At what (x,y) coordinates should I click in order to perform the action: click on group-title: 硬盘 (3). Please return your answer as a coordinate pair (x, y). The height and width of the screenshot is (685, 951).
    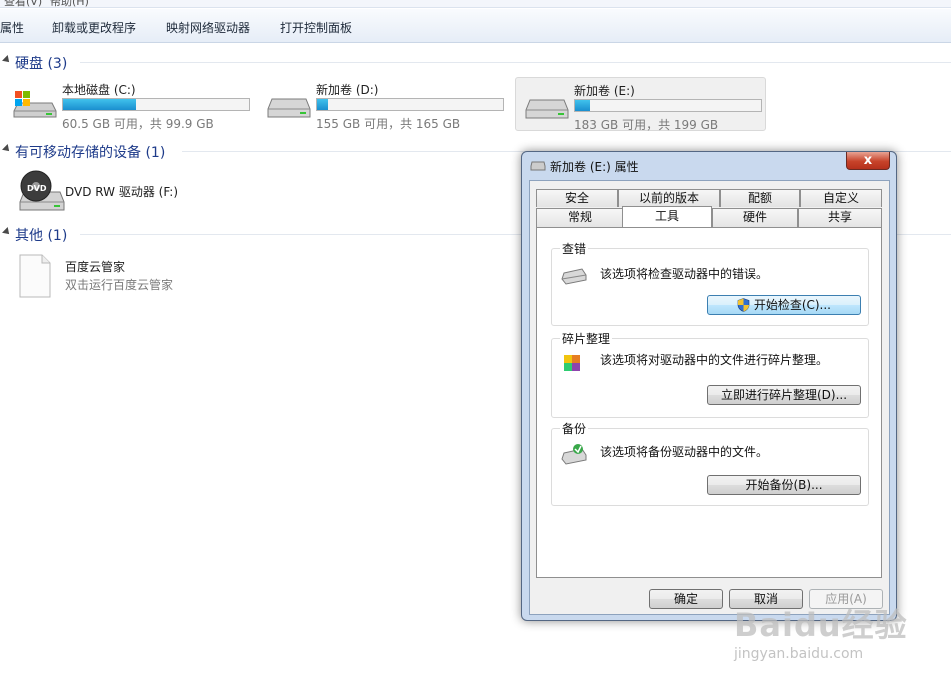
    Looking at the image, I should click on (41, 64).